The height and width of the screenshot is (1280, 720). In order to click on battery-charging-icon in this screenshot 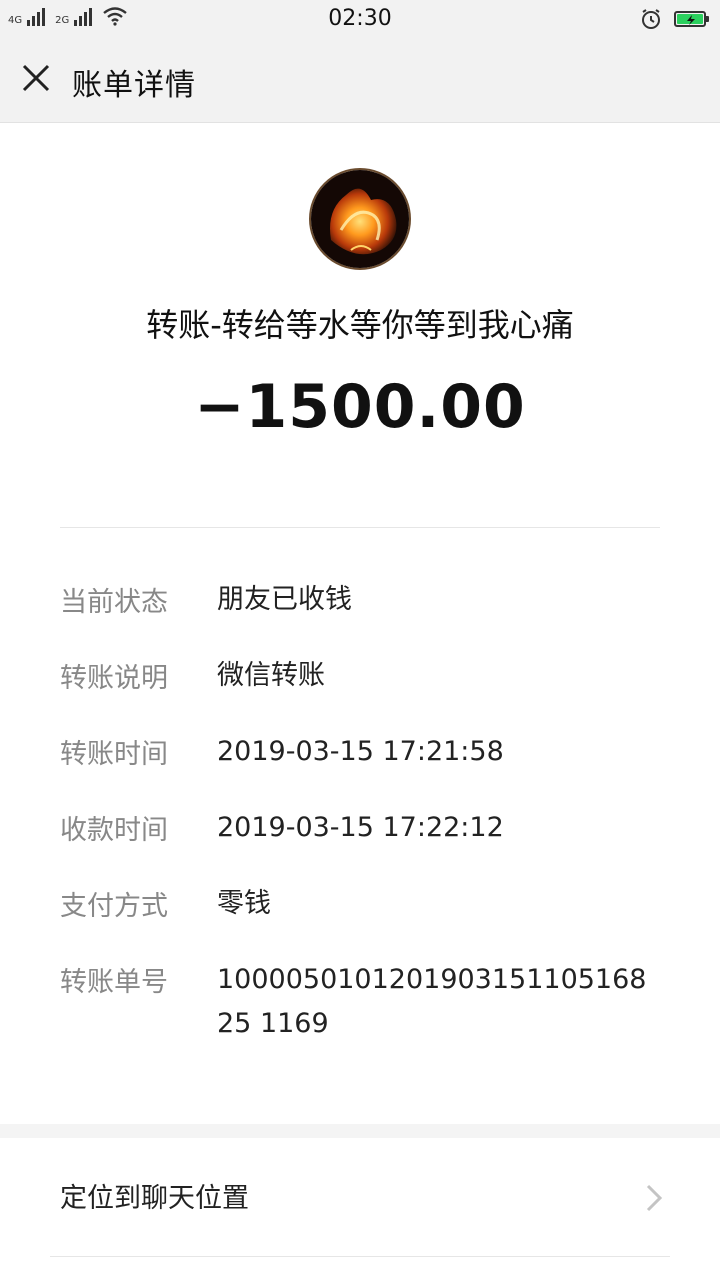, I will do `click(691, 19)`.